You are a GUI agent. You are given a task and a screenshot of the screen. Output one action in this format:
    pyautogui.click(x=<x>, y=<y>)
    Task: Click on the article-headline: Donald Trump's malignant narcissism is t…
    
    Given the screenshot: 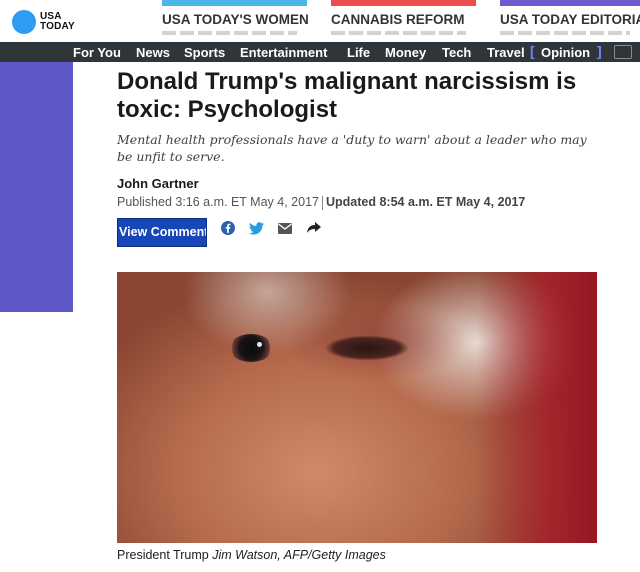 What is the action you would take?
    pyautogui.click(x=347, y=95)
    